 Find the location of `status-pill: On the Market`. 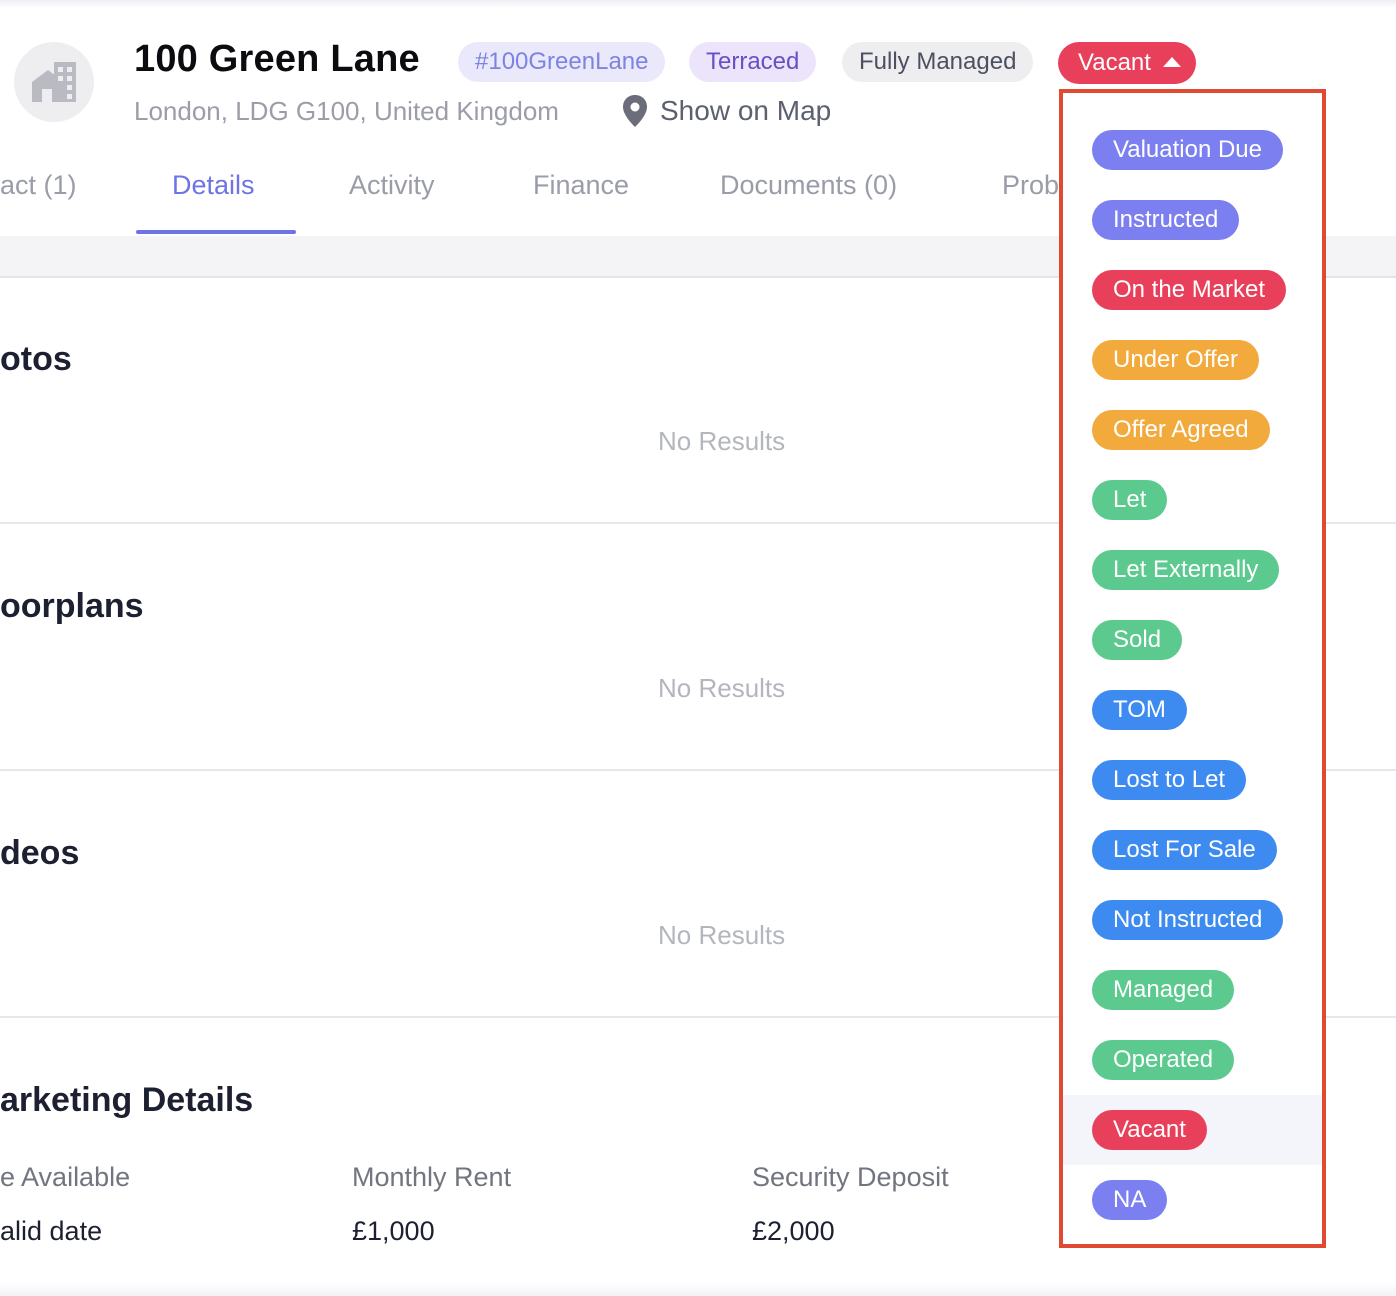

status-pill: On the Market is located at coordinates (1189, 290).